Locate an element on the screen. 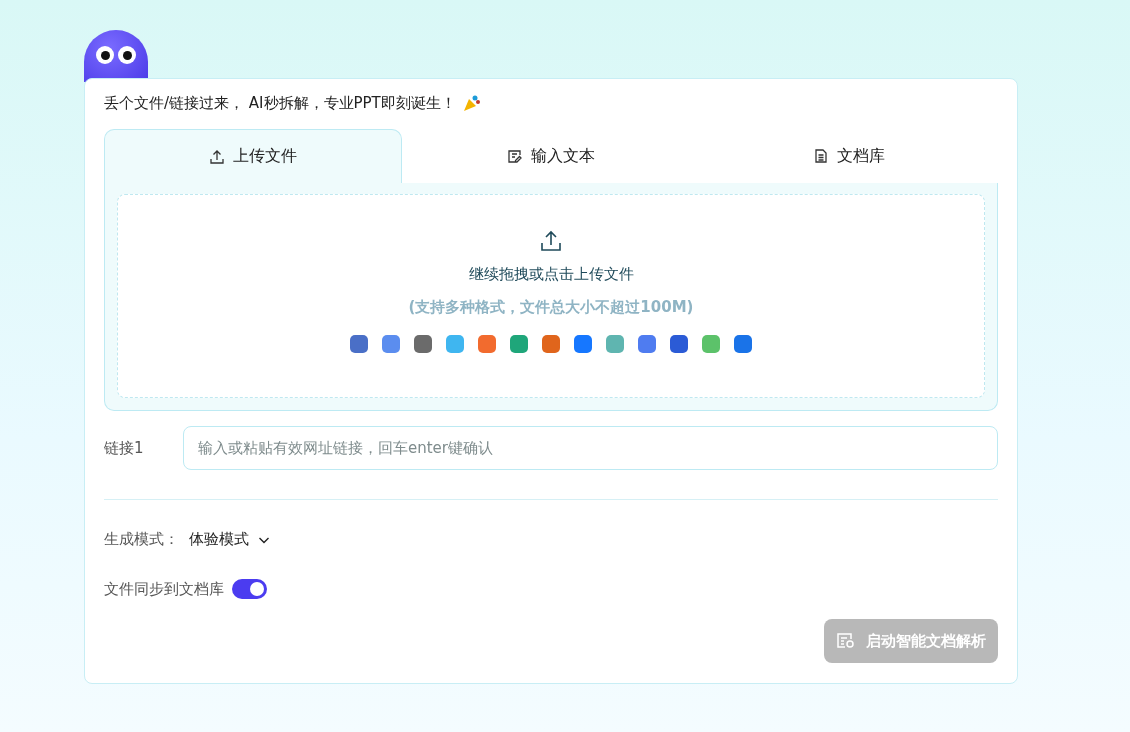  edit-note-icon is located at coordinates (515, 156).